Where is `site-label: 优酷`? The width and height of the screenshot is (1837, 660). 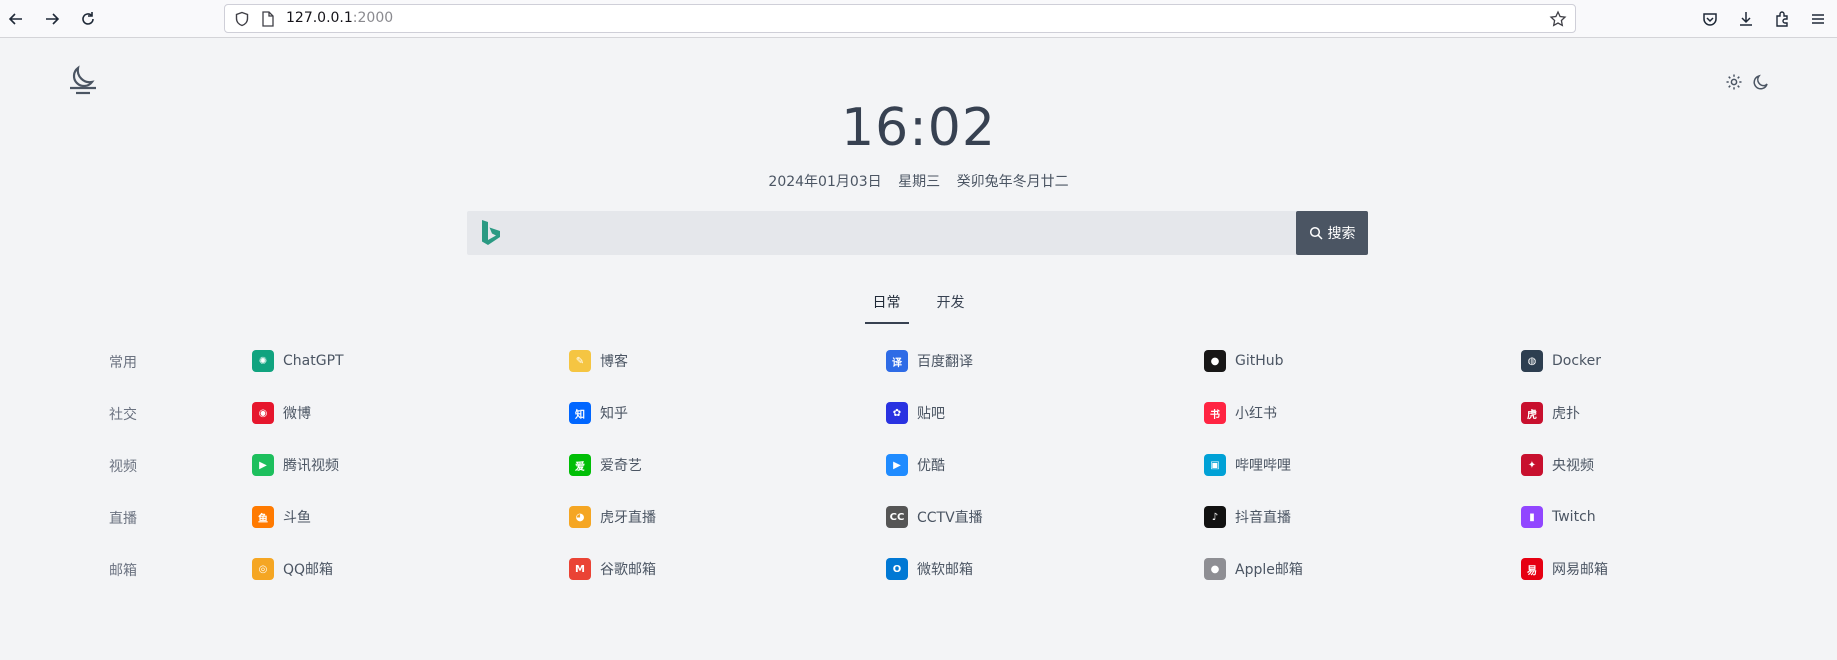 site-label: 优酷 is located at coordinates (931, 466).